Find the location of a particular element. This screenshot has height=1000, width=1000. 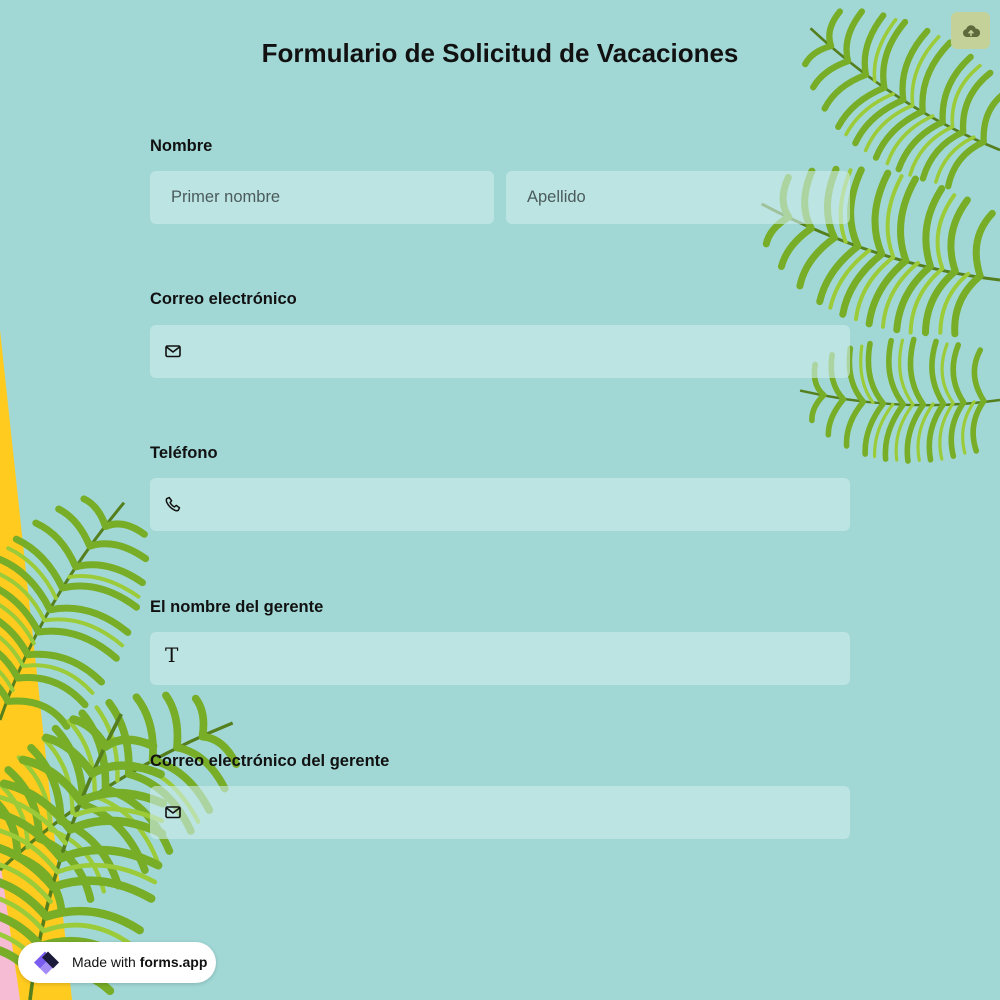

email-field is located at coordinates (500, 351).